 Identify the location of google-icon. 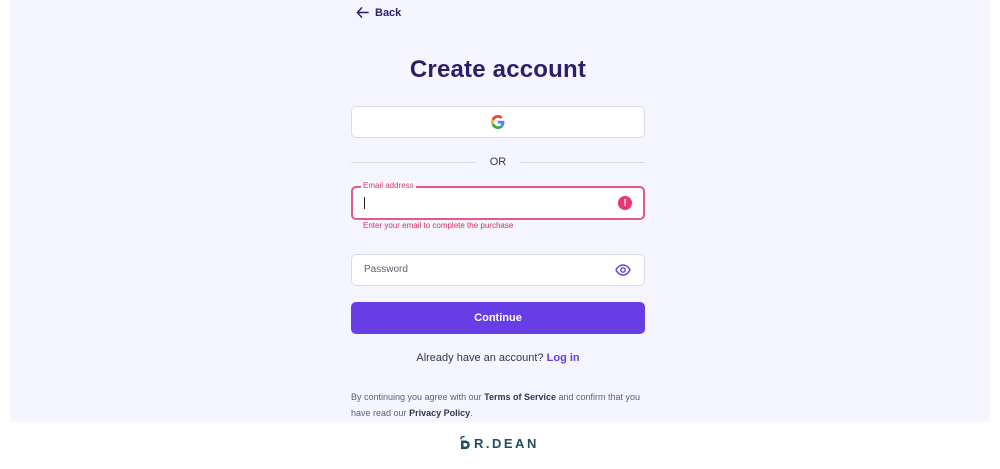
(498, 122).